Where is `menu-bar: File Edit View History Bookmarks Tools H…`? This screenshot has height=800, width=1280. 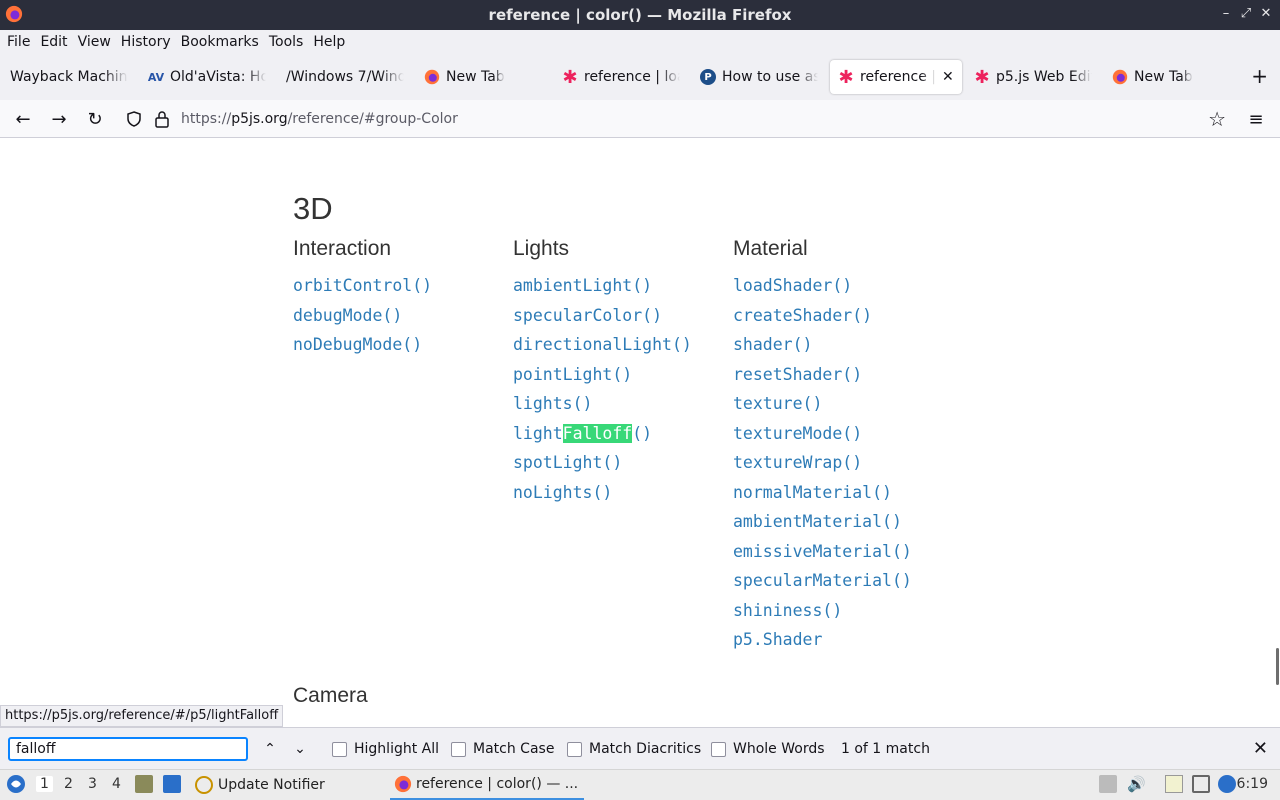 menu-bar: File Edit View History Bookmarks Tools H… is located at coordinates (640, 42).